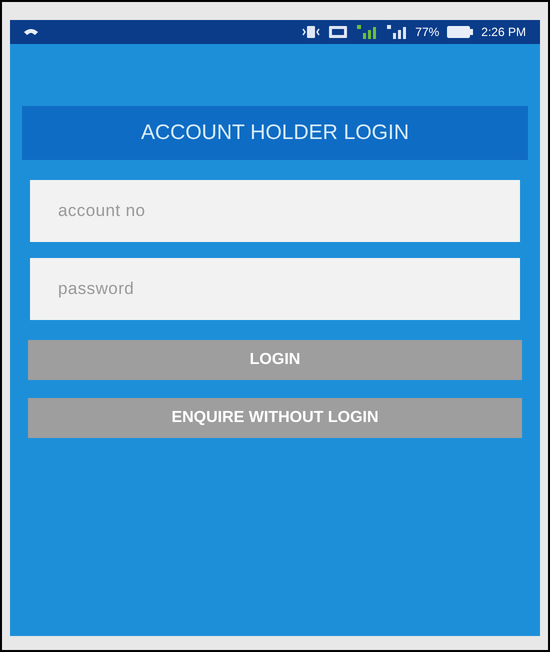 The width and height of the screenshot is (550, 652). Describe the element at coordinates (427, 32) in the screenshot. I see `battery-percentage: 77%` at that location.